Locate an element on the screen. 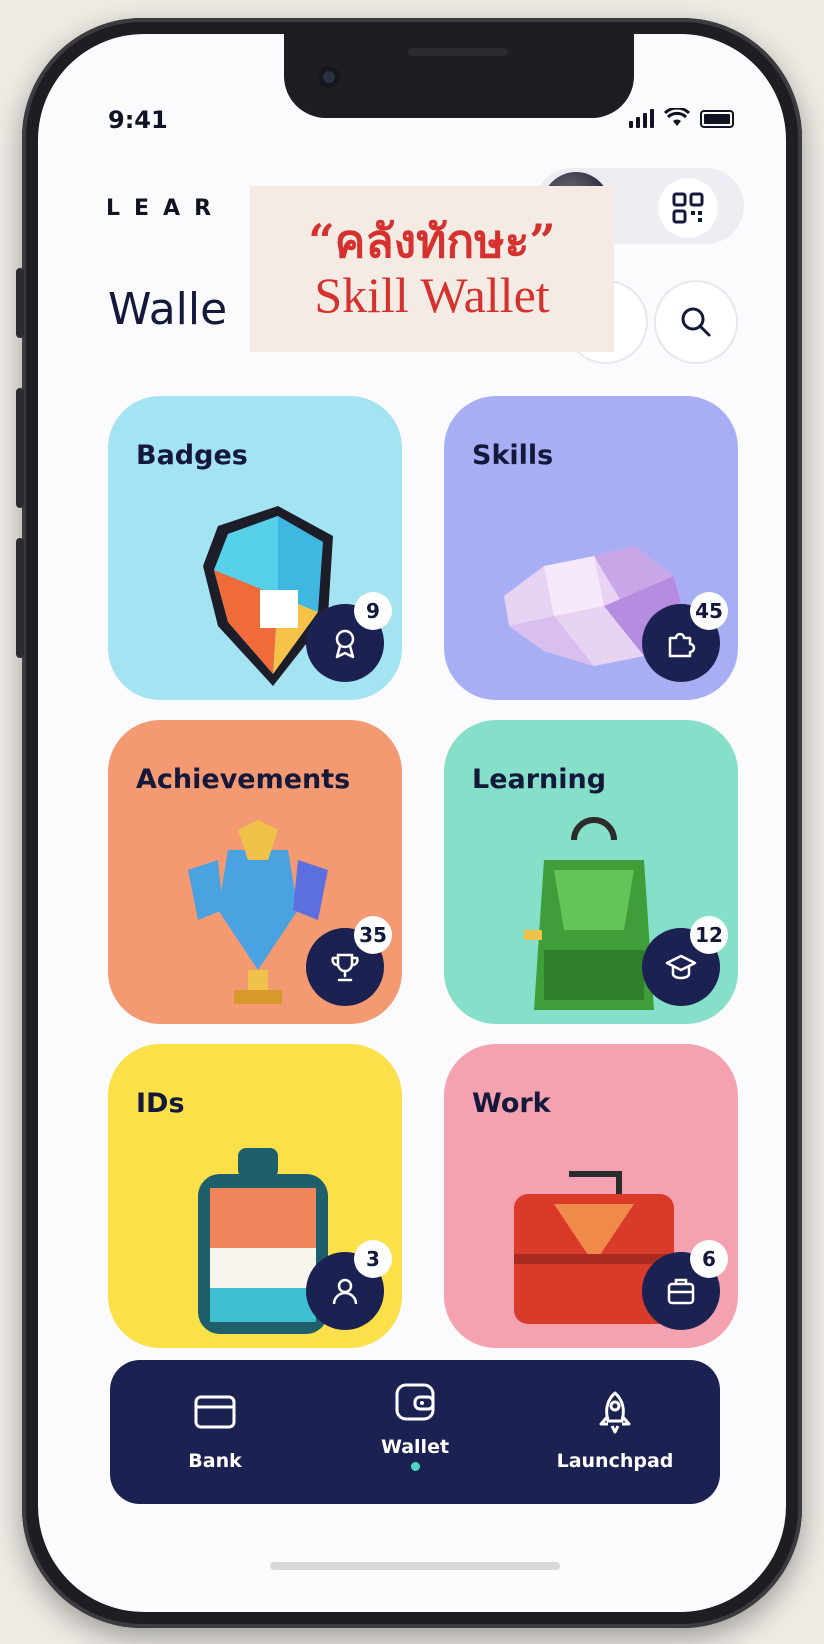 The width and height of the screenshot is (824, 1644). graduation-cap-icon is located at coordinates (681, 967).